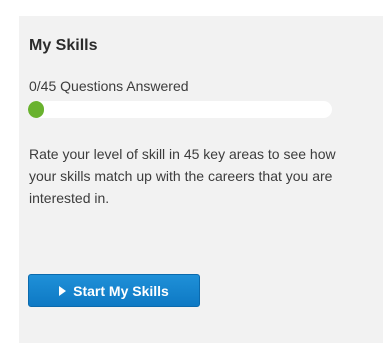 The width and height of the screenshot is (383, 343). I want to click on start-my-skills-button: Start My Skills, so click(114, 290).